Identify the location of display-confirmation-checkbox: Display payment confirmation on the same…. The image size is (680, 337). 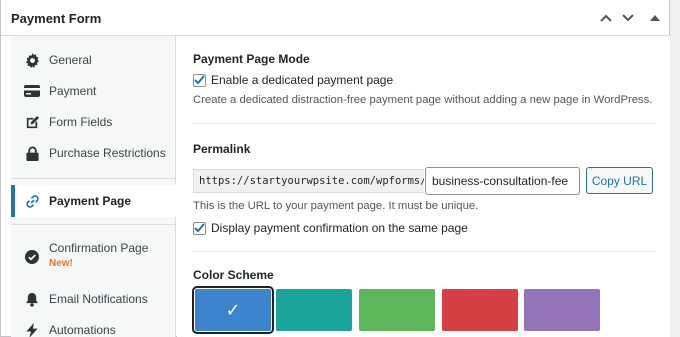
(330, 228).